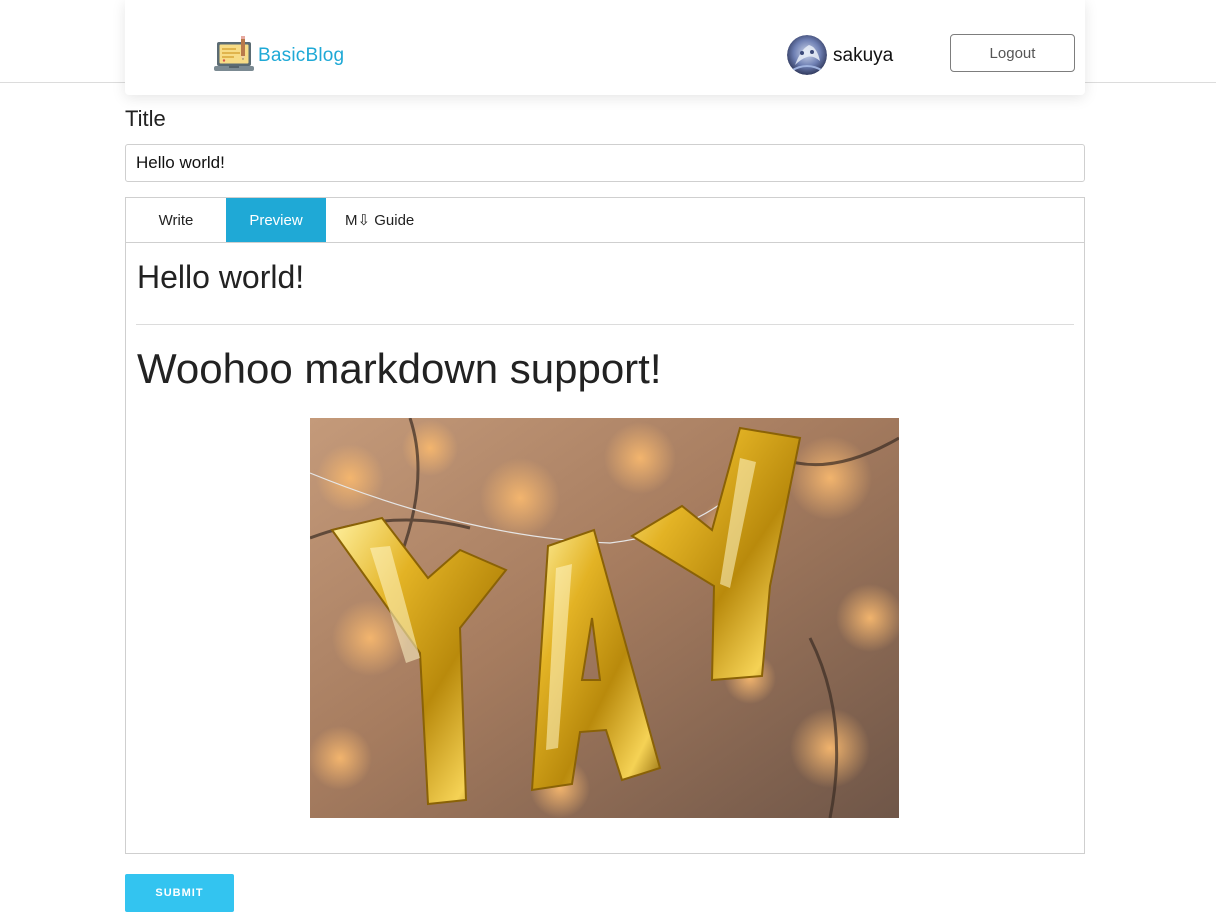 The height and width of the screenshot is (916, 1216). Describe the element at coordinates (179, 893) in the screenshot. I see `submit-button: SUBMIT` at that location.